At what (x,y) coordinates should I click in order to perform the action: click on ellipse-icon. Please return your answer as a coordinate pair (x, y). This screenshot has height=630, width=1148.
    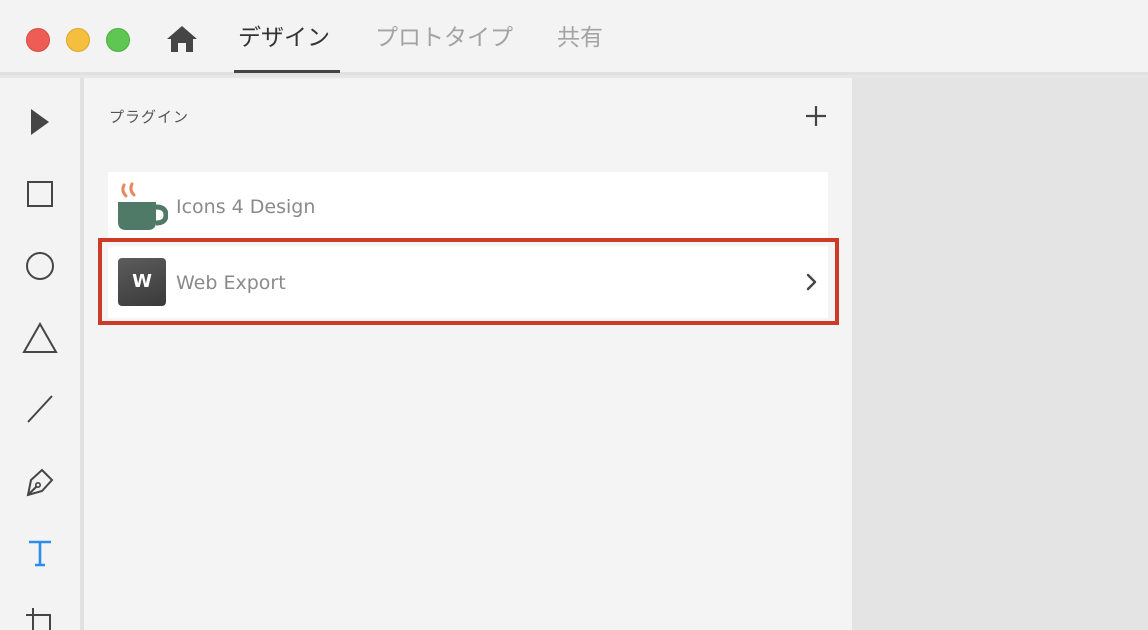
    Looking at the image, I should click on (40, 266).